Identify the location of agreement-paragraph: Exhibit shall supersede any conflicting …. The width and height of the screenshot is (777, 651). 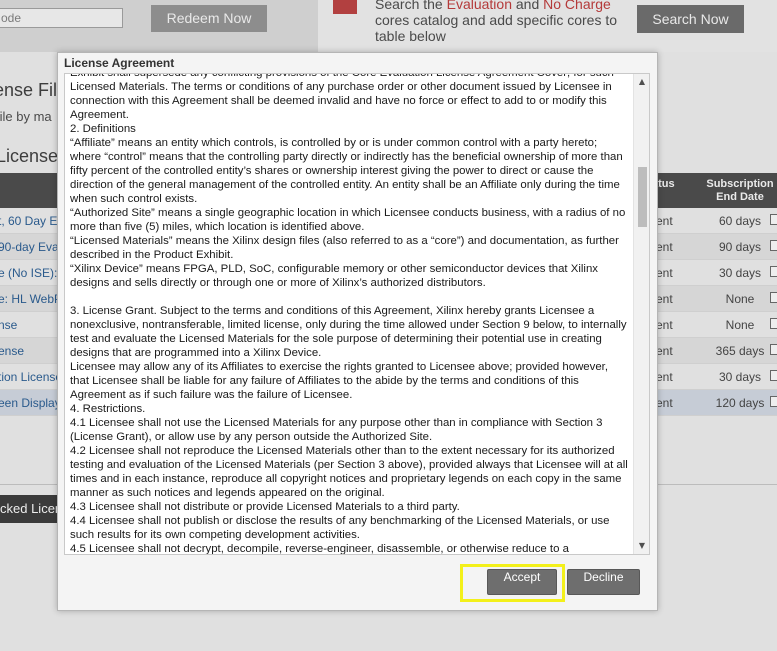
(342, 97).